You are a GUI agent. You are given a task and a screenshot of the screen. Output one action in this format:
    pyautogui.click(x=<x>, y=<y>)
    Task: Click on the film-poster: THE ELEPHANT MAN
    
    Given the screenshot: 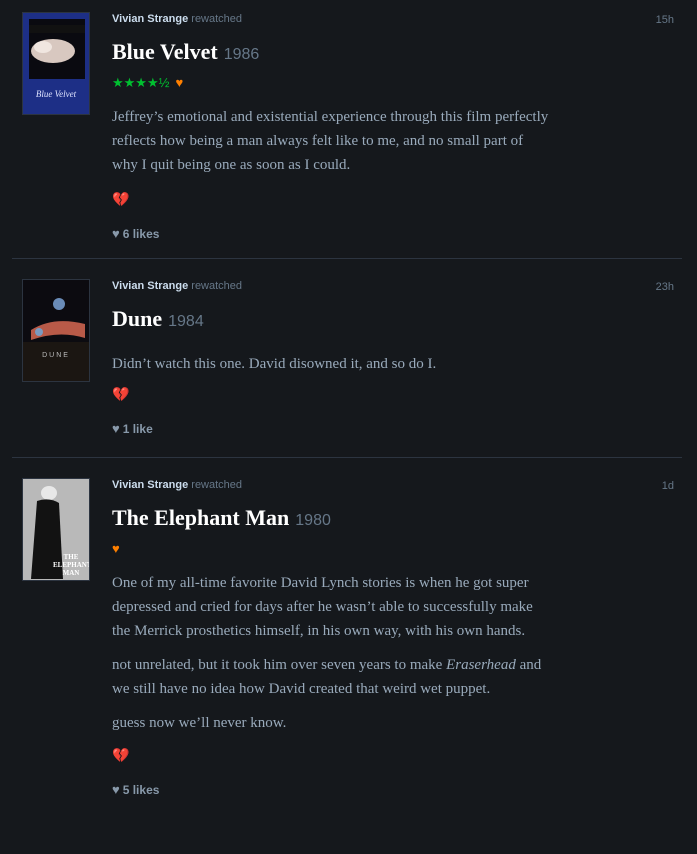 What is the action you would take?
    pyautogui.click(x=56, y=529)
    